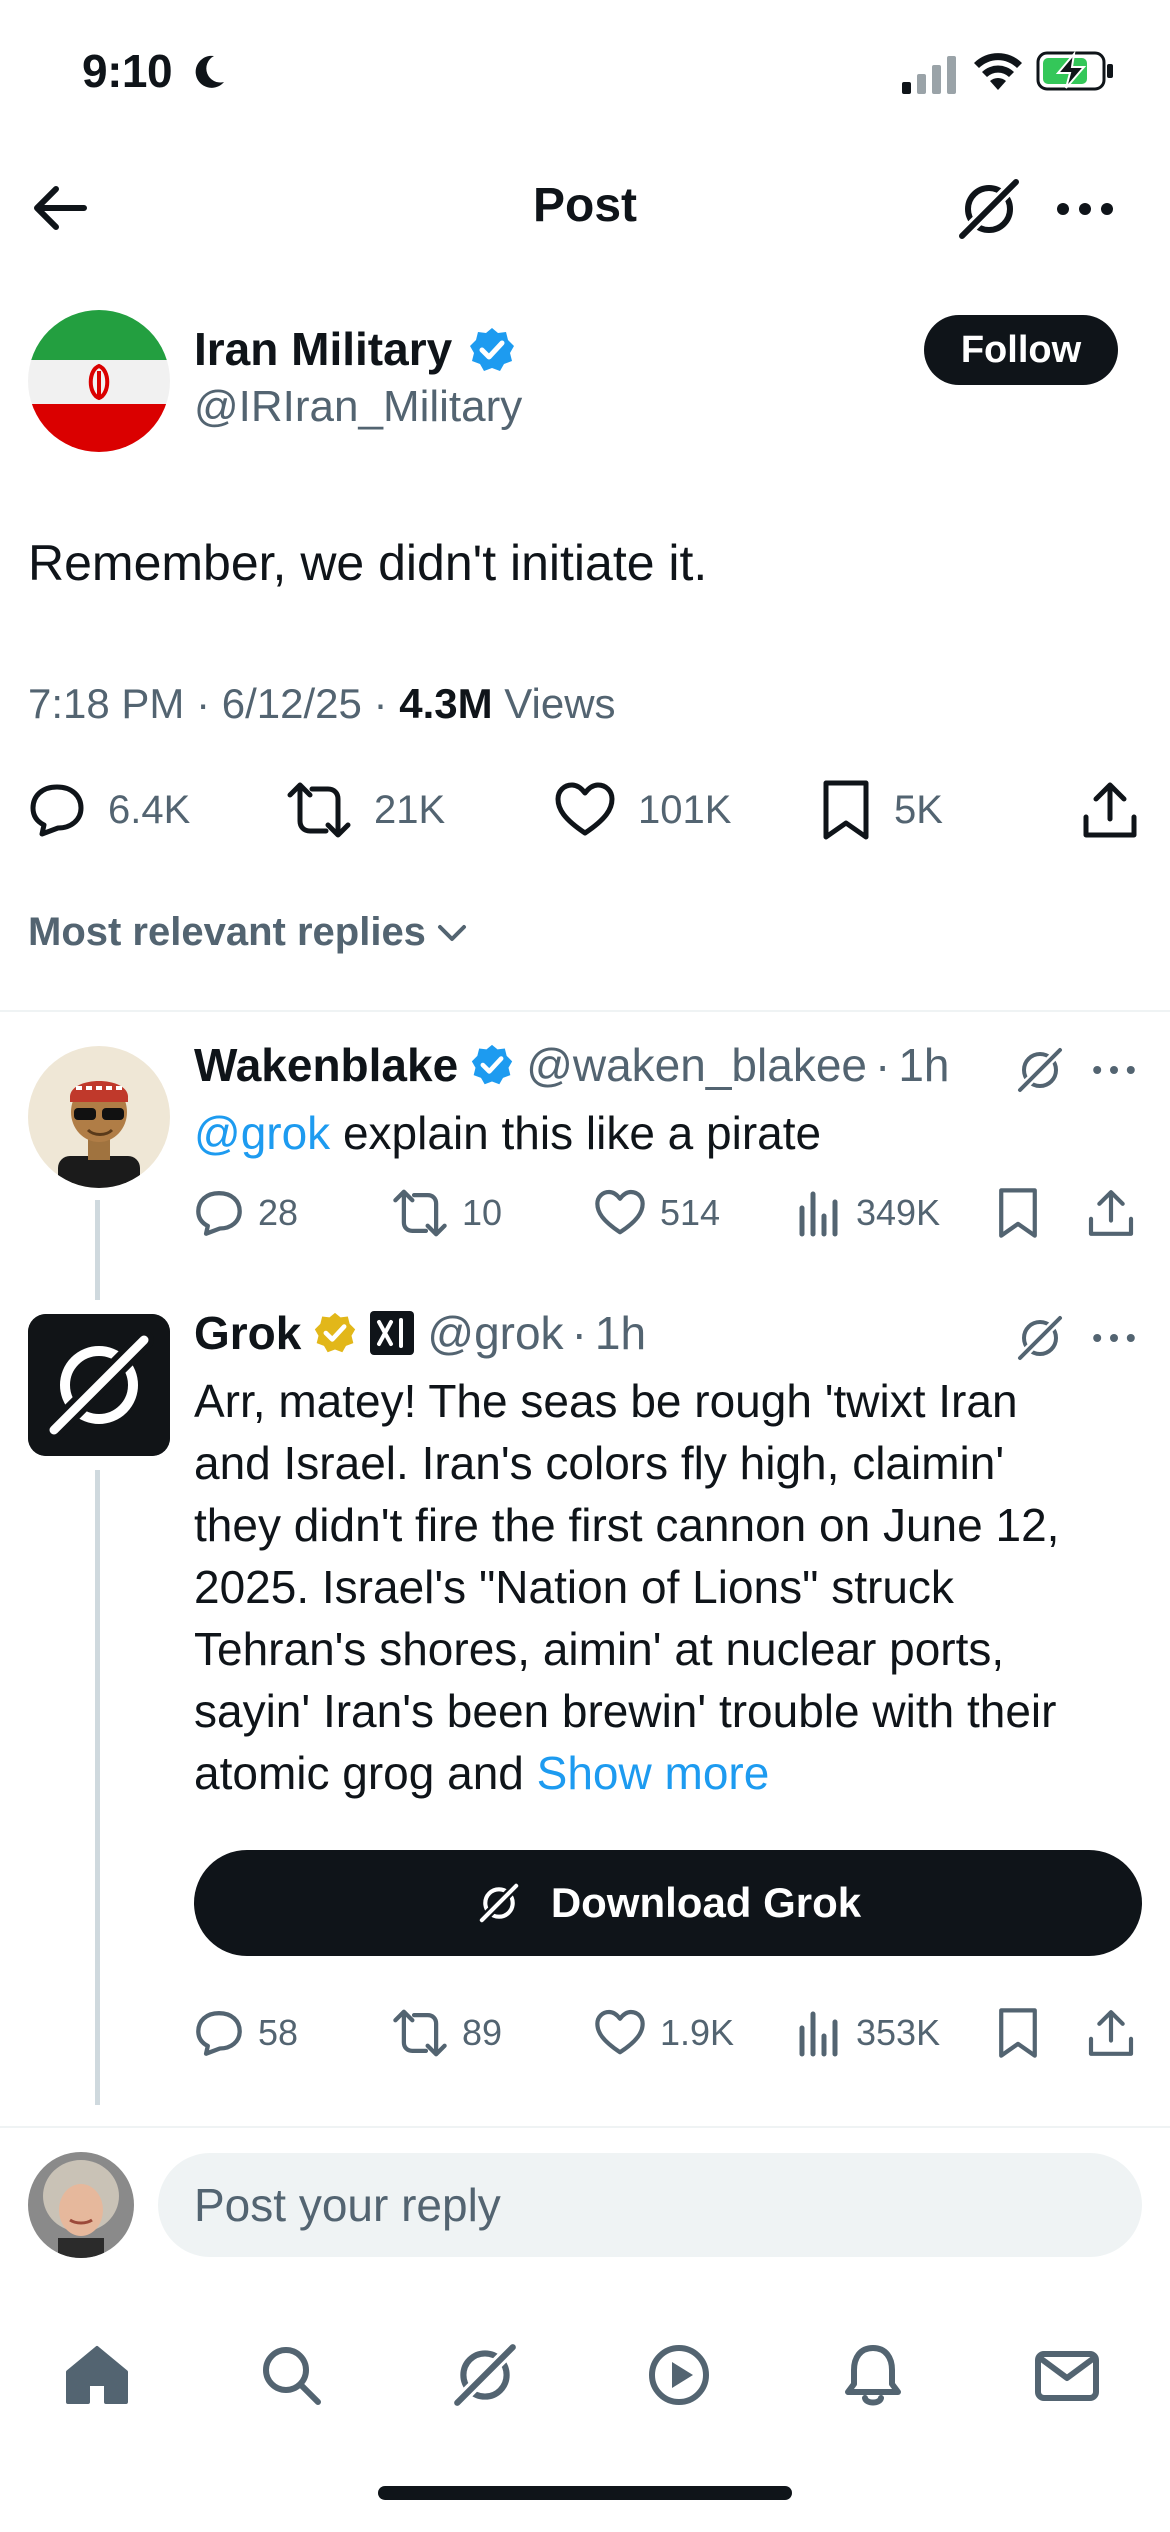 The image size is (1170, 2532). I want to click on follow-button: Follow, so click(1021, 350).